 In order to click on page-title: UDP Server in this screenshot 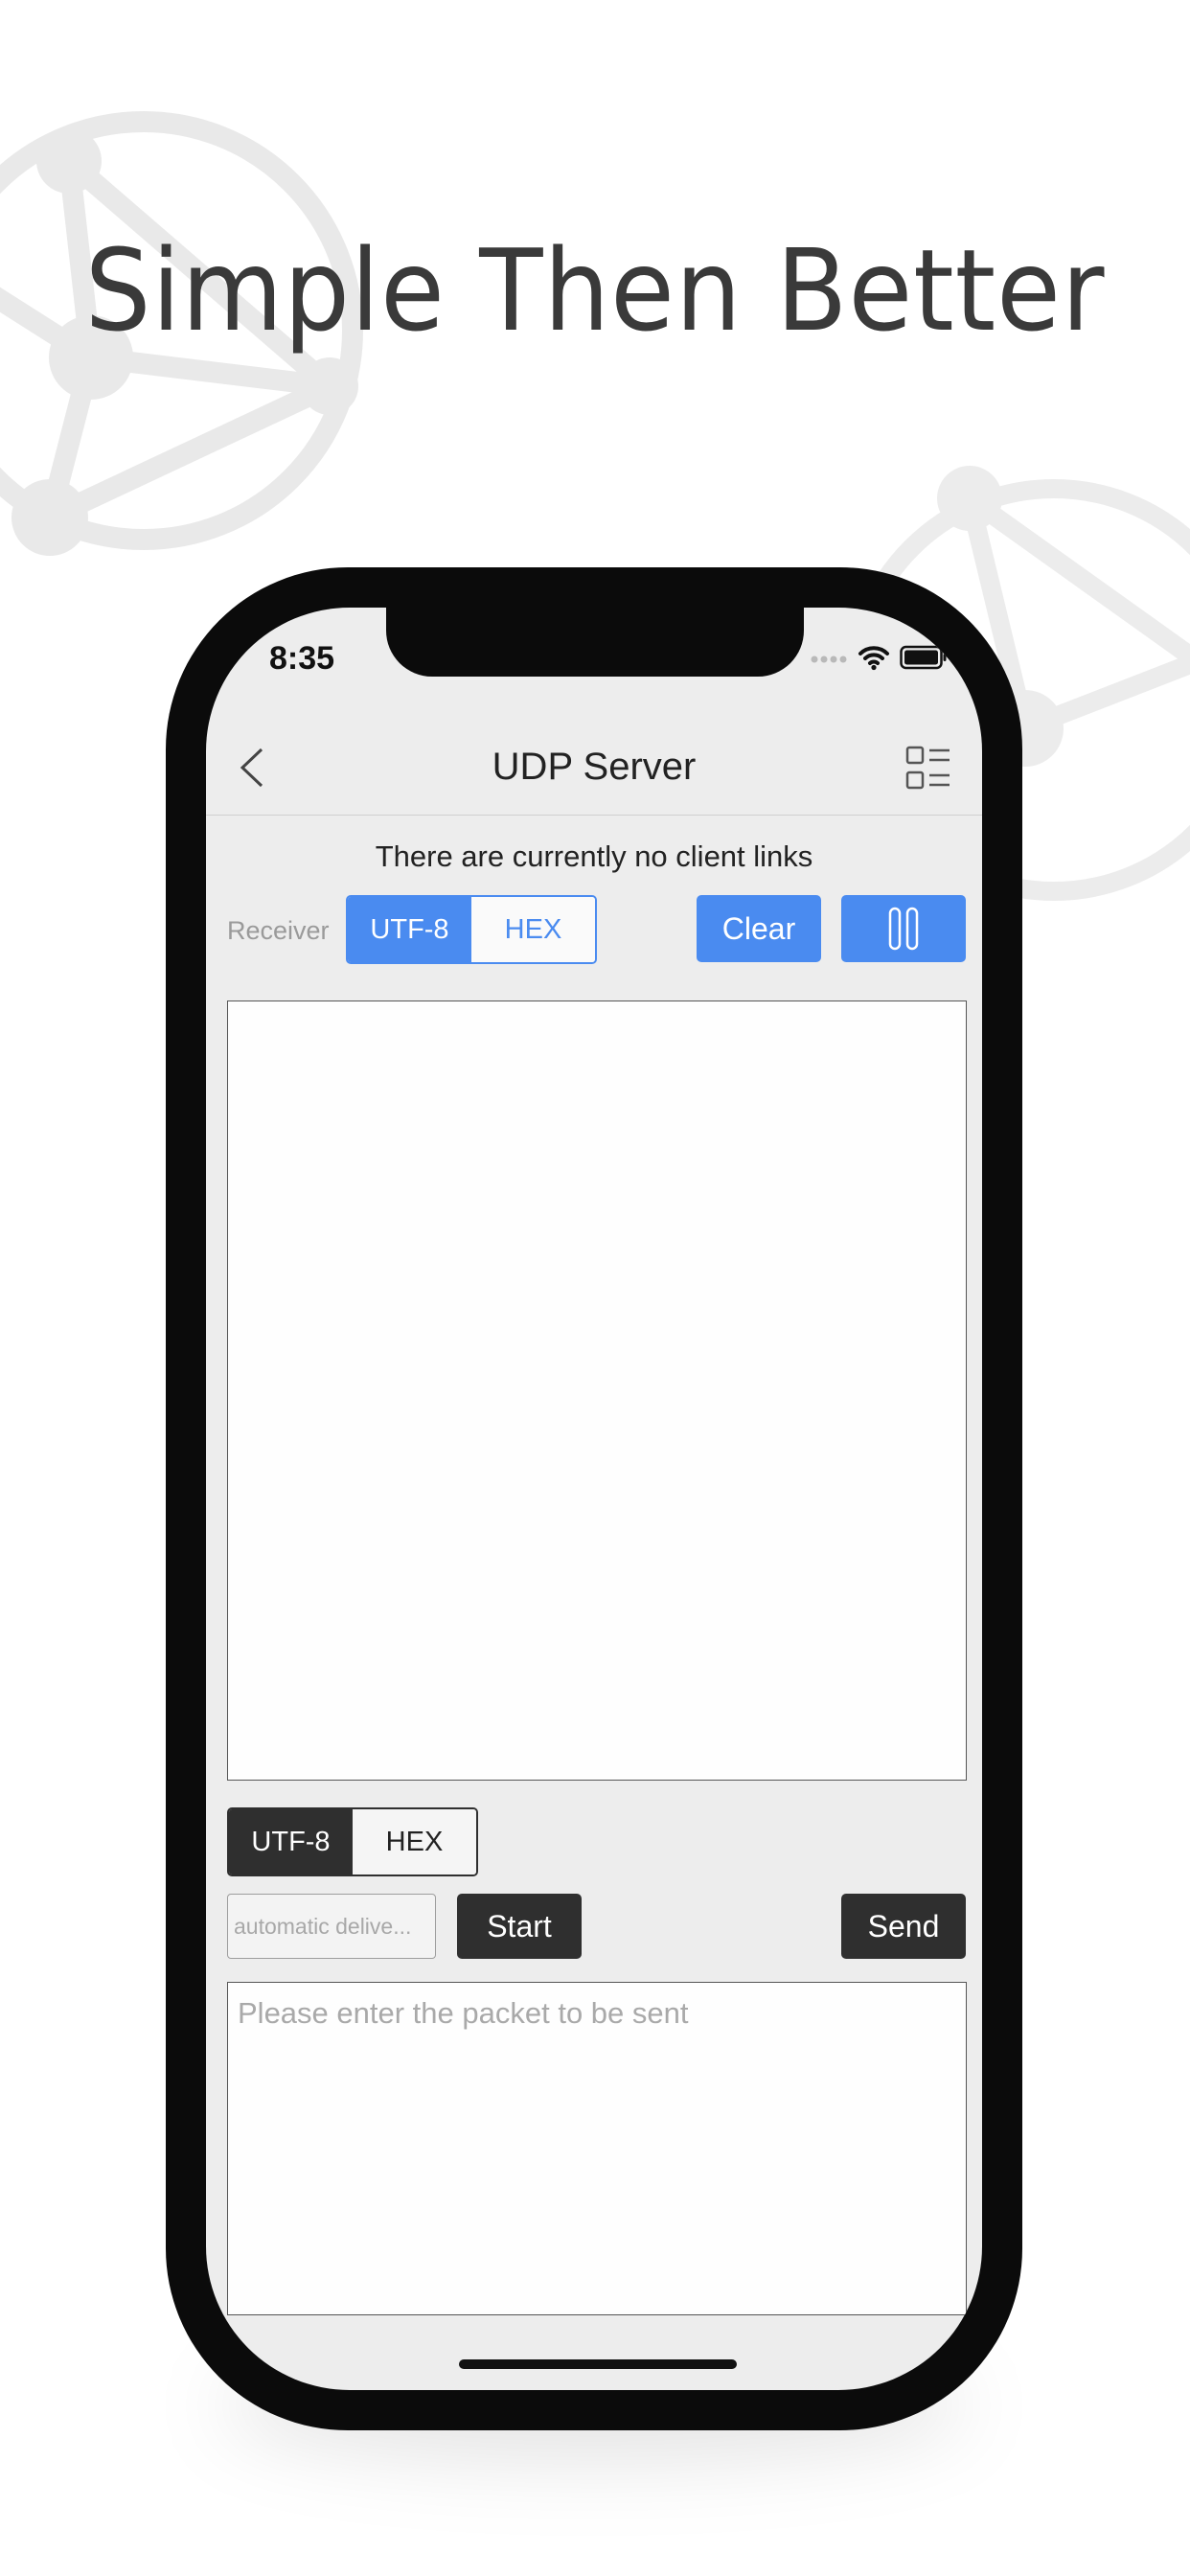, I will do `click(594, 767)`.